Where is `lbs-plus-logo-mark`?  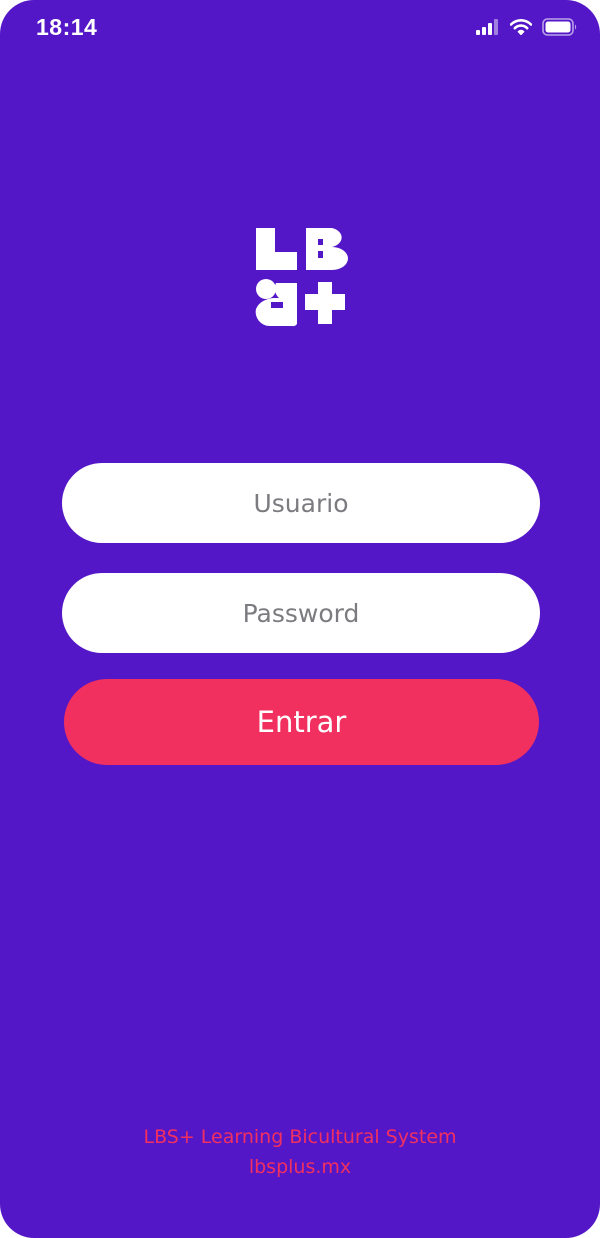
lbs-plus-logo-mark is located at coordinates (301, 277).